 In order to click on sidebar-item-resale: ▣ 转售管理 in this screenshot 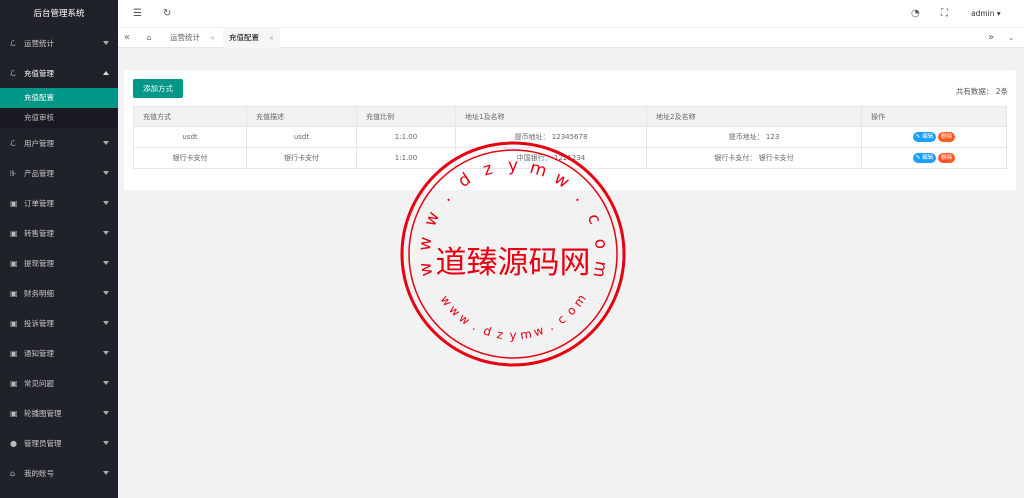, I will do `click(59, 233)`.